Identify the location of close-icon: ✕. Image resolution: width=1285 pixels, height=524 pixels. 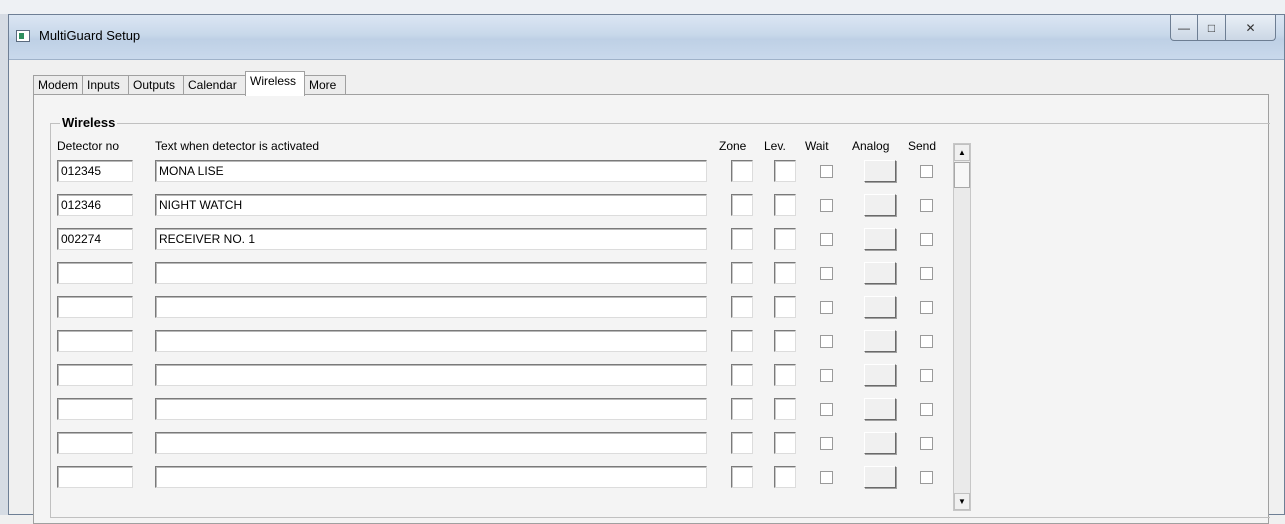
(1250, 27).